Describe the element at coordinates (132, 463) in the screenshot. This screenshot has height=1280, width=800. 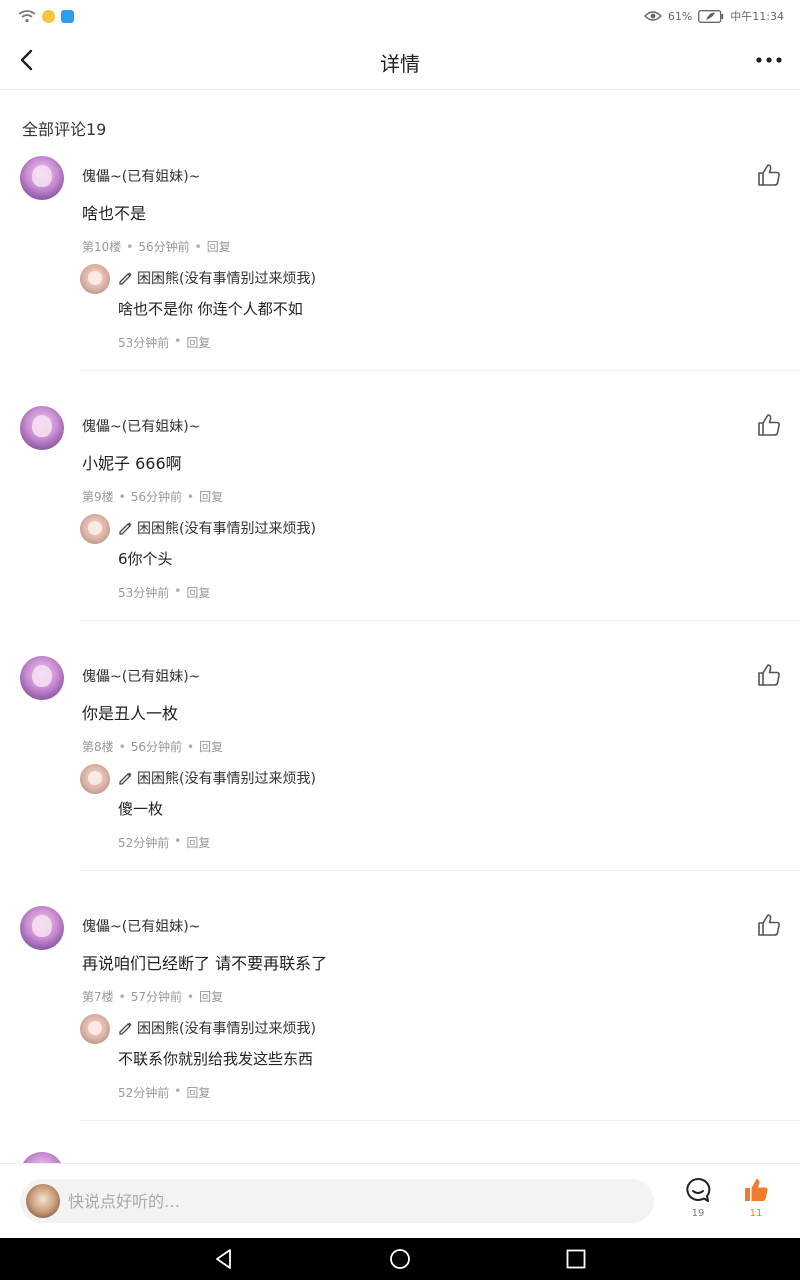
I see `comment-text: 小妮子 666啊` at that location.